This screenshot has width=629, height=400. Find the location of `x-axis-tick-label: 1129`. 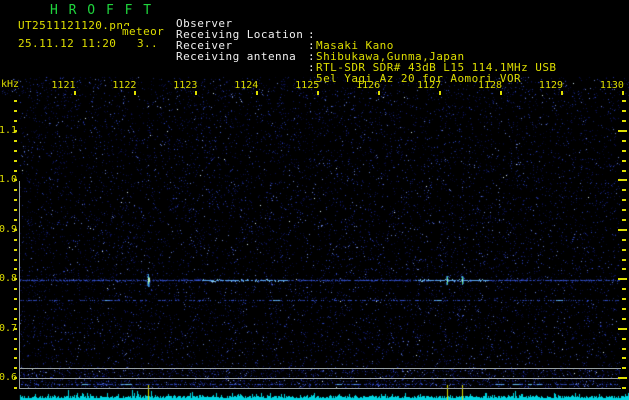

x-axis-tick-label: 1129 is located at coordinates (551, 85).